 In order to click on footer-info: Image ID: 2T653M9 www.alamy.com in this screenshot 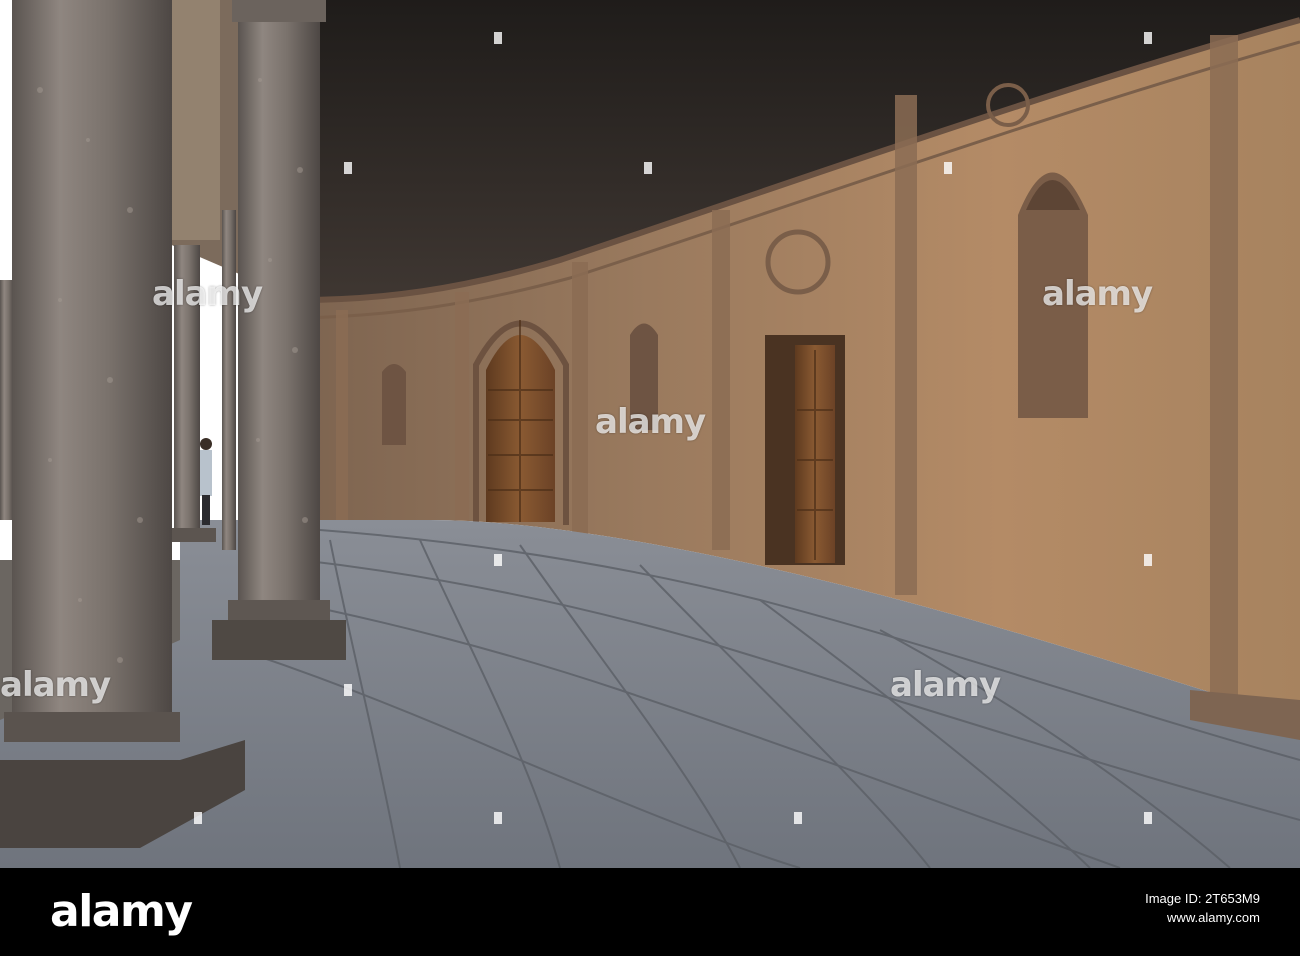, I will do `click(1202, 908)`.